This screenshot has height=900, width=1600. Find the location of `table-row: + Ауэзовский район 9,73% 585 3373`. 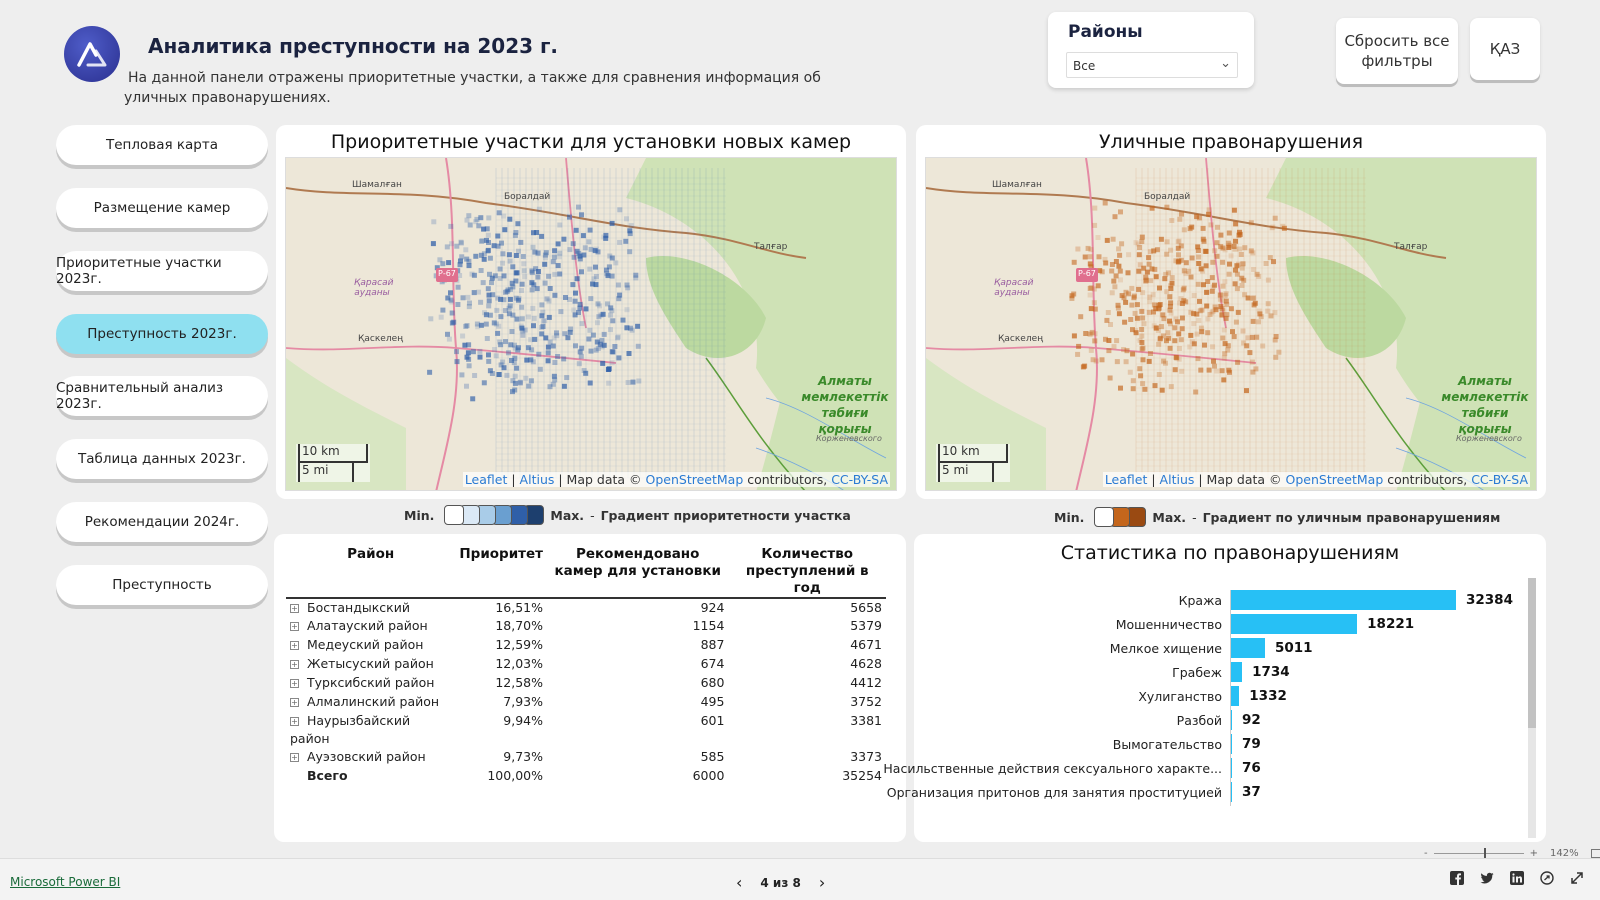

table-row: + Ауэзовский район 9,73% 585 3373 is located at coordinates (586, 757).